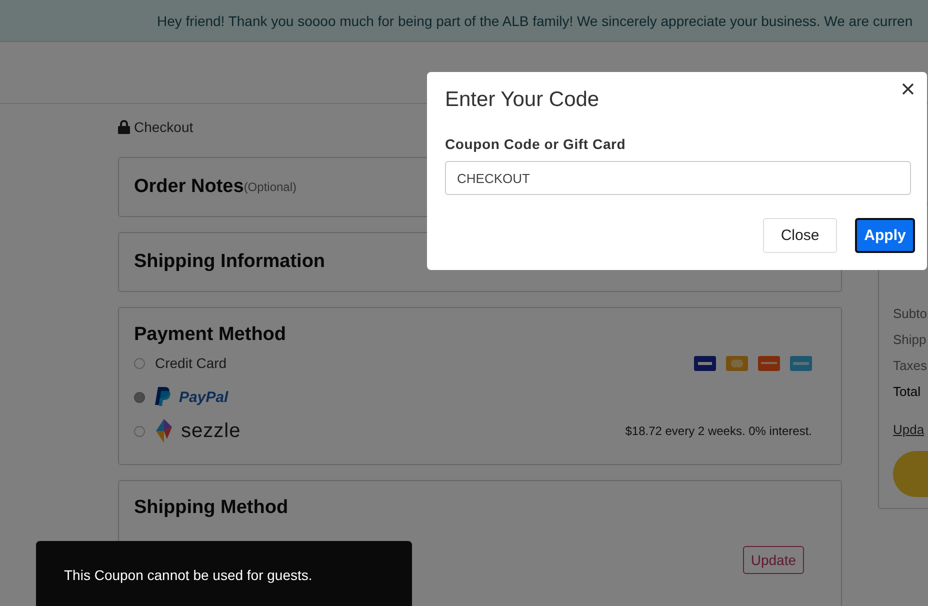  I want to click on section-title: Shipping Information, so click(230, 262).